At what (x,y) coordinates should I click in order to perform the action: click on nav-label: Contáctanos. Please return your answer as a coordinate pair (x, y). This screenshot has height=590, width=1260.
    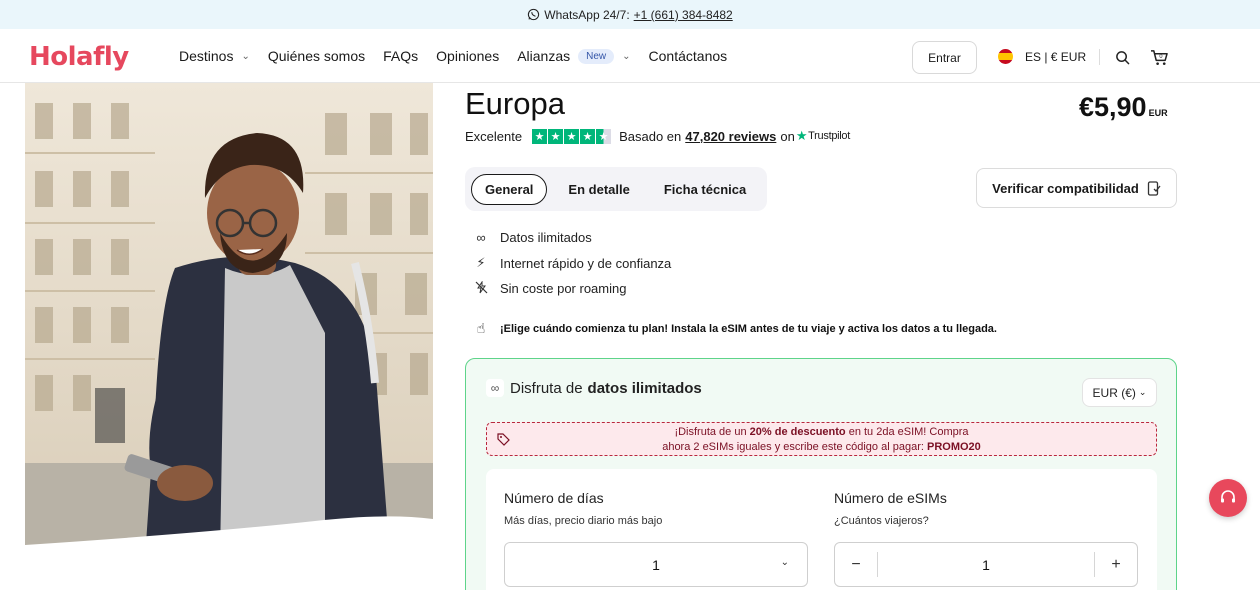
    Looking at the image, I should click on (688, 56).